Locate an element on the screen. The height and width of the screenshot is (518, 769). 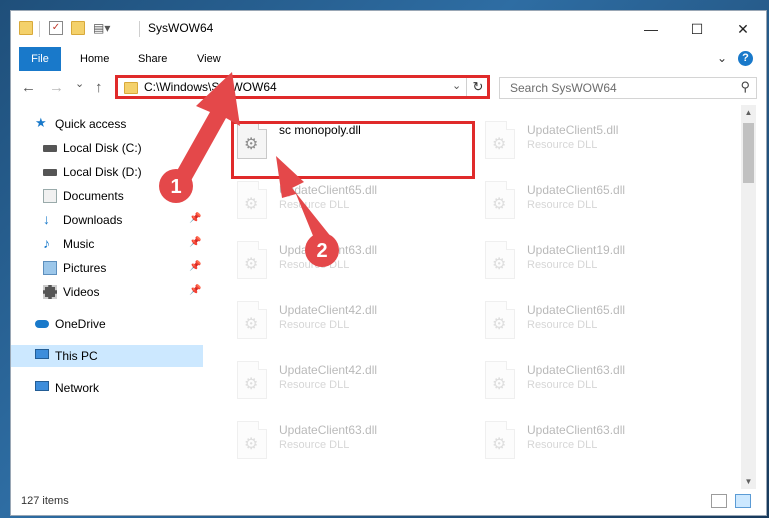
callout-number-2: 2 is located at coordinates (321, 251).